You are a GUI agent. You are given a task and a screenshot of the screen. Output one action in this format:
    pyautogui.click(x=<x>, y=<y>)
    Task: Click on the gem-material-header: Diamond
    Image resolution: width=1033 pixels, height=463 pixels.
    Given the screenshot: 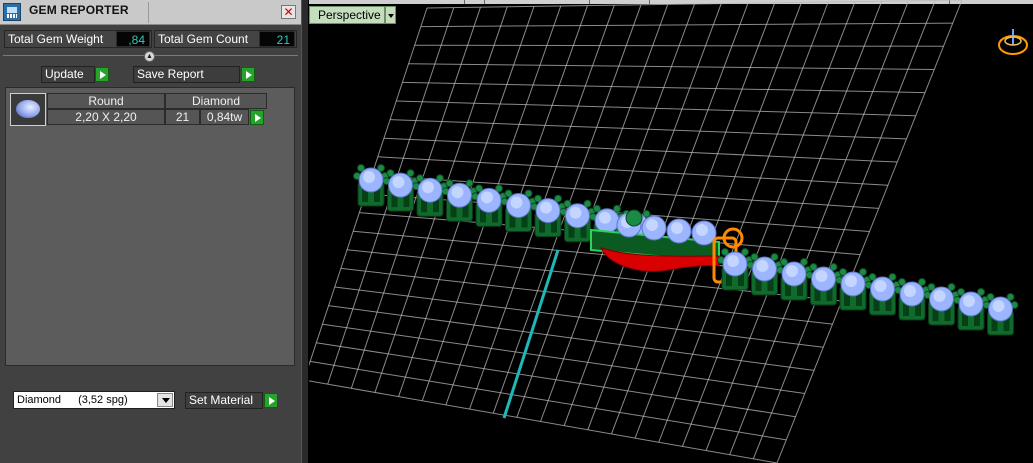 What is the action you would take?
    pyautogui.click(x=216, y=101)
    